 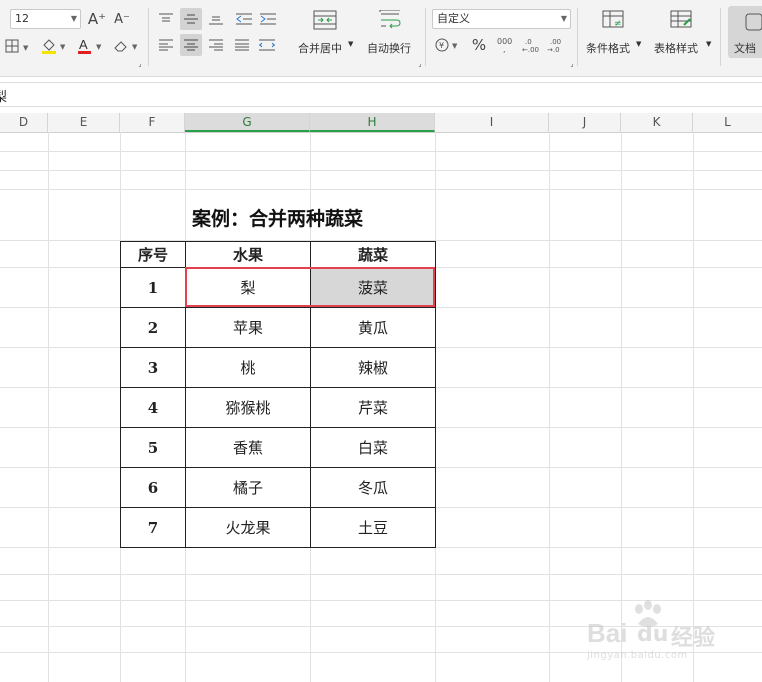 I want to click on align-top-button, so click(x=166, y=19).